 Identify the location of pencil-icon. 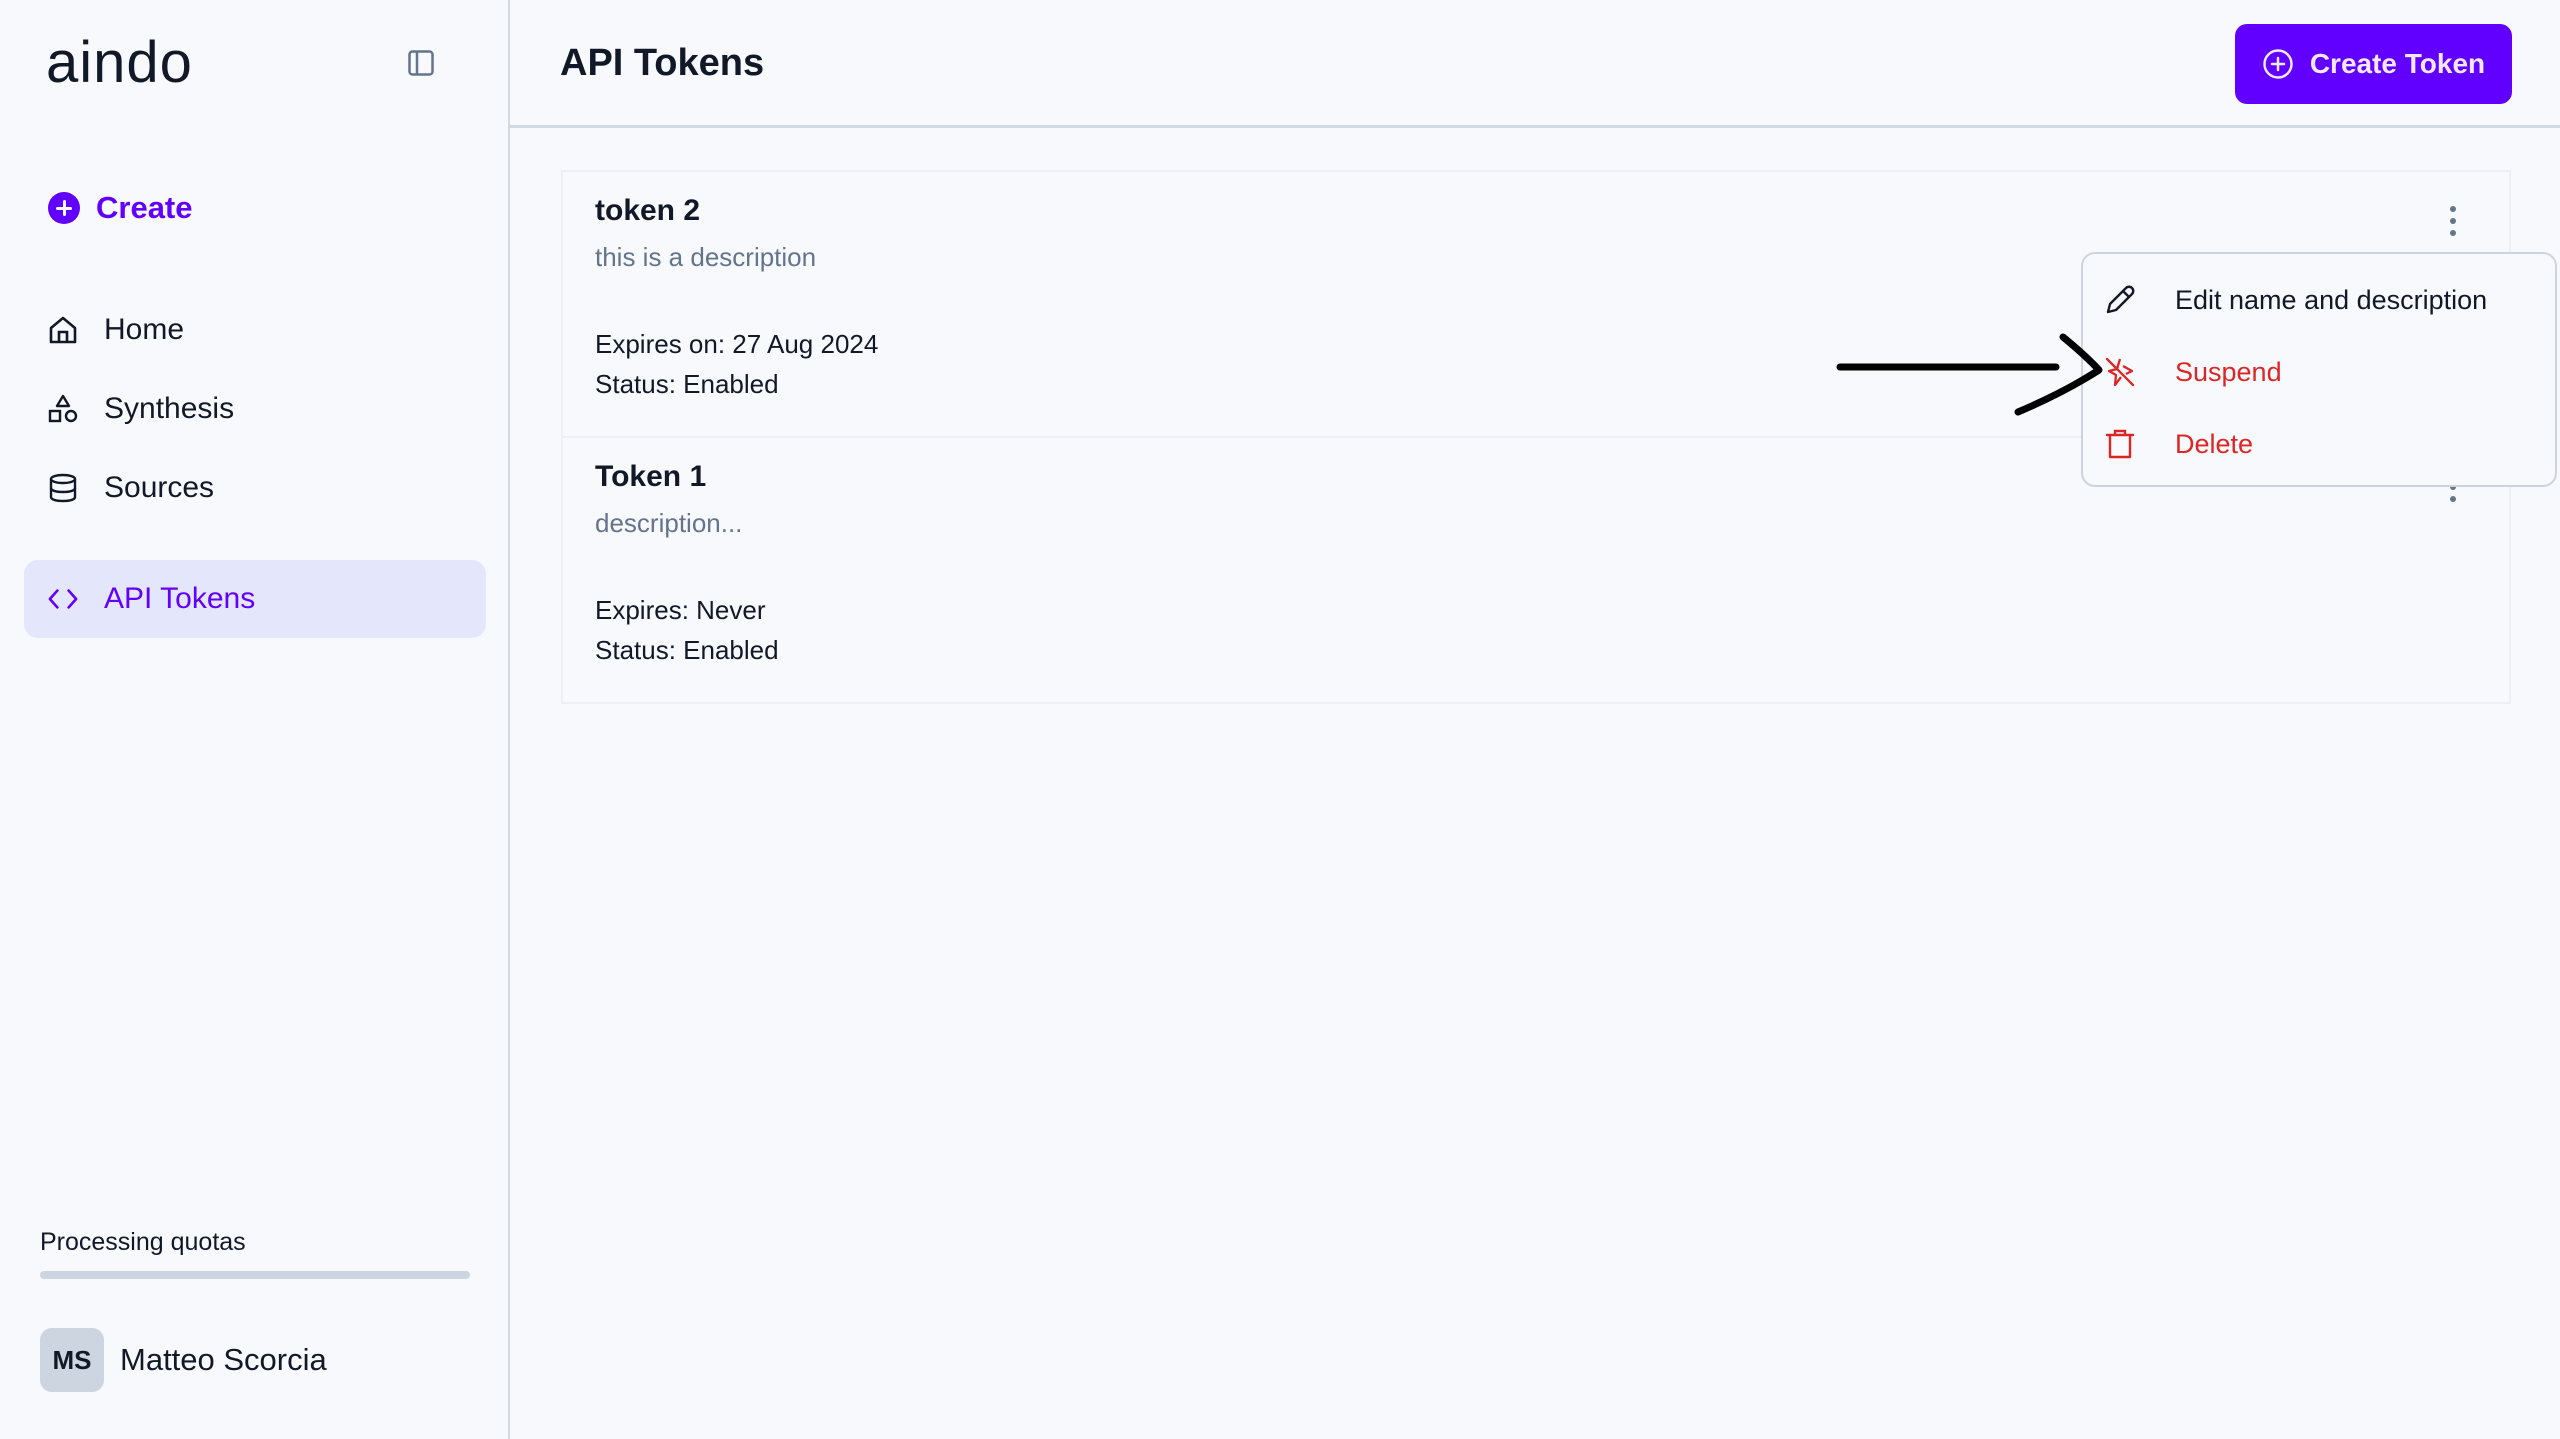
(2120, 300).